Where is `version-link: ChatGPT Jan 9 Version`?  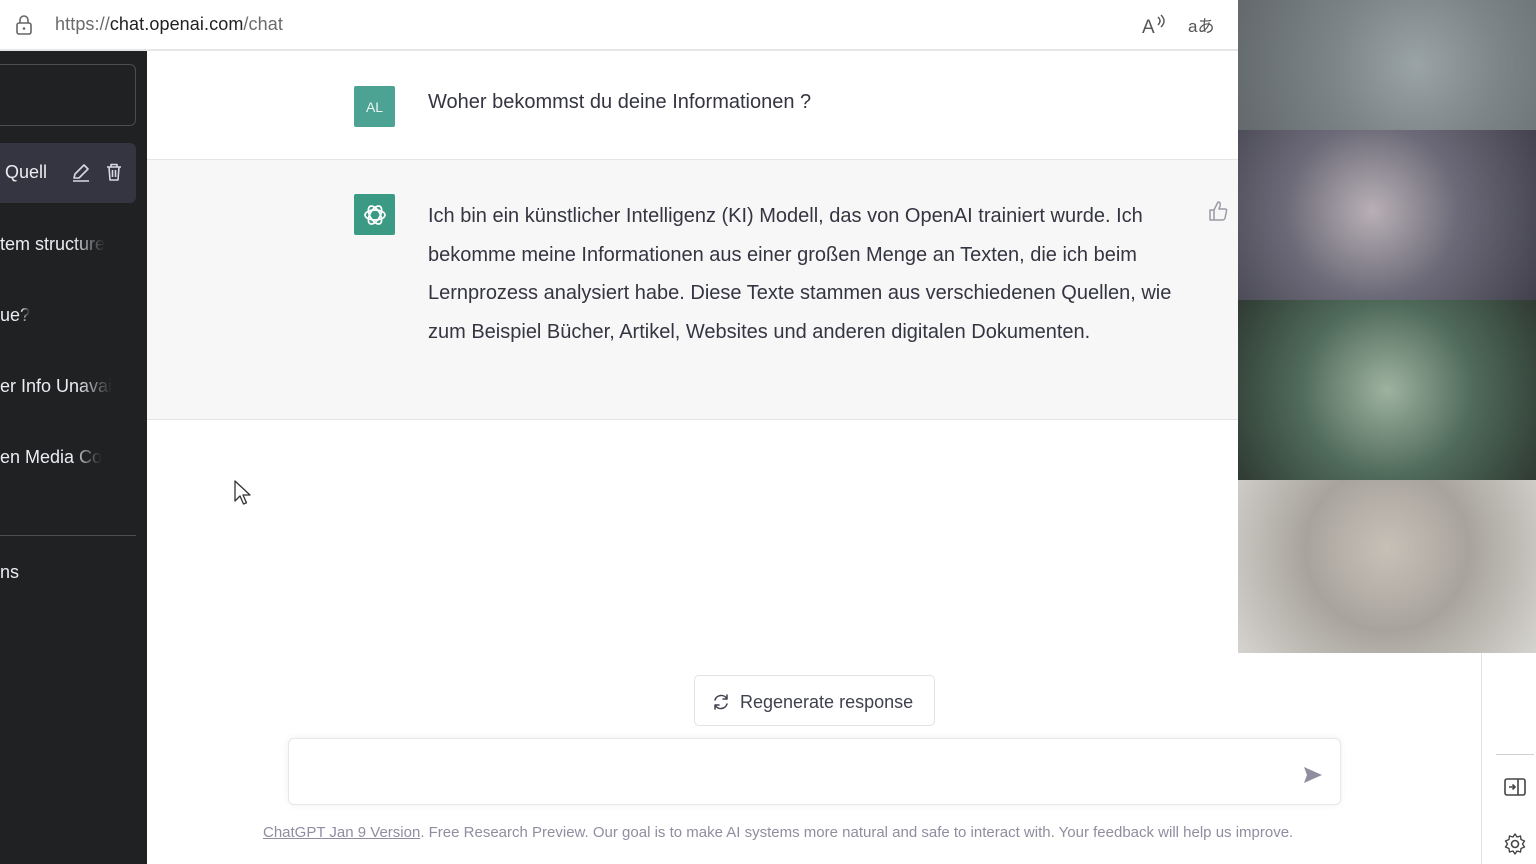
version-link: ChatGPT Jan 9 Version is located at coordinates (341, 832).